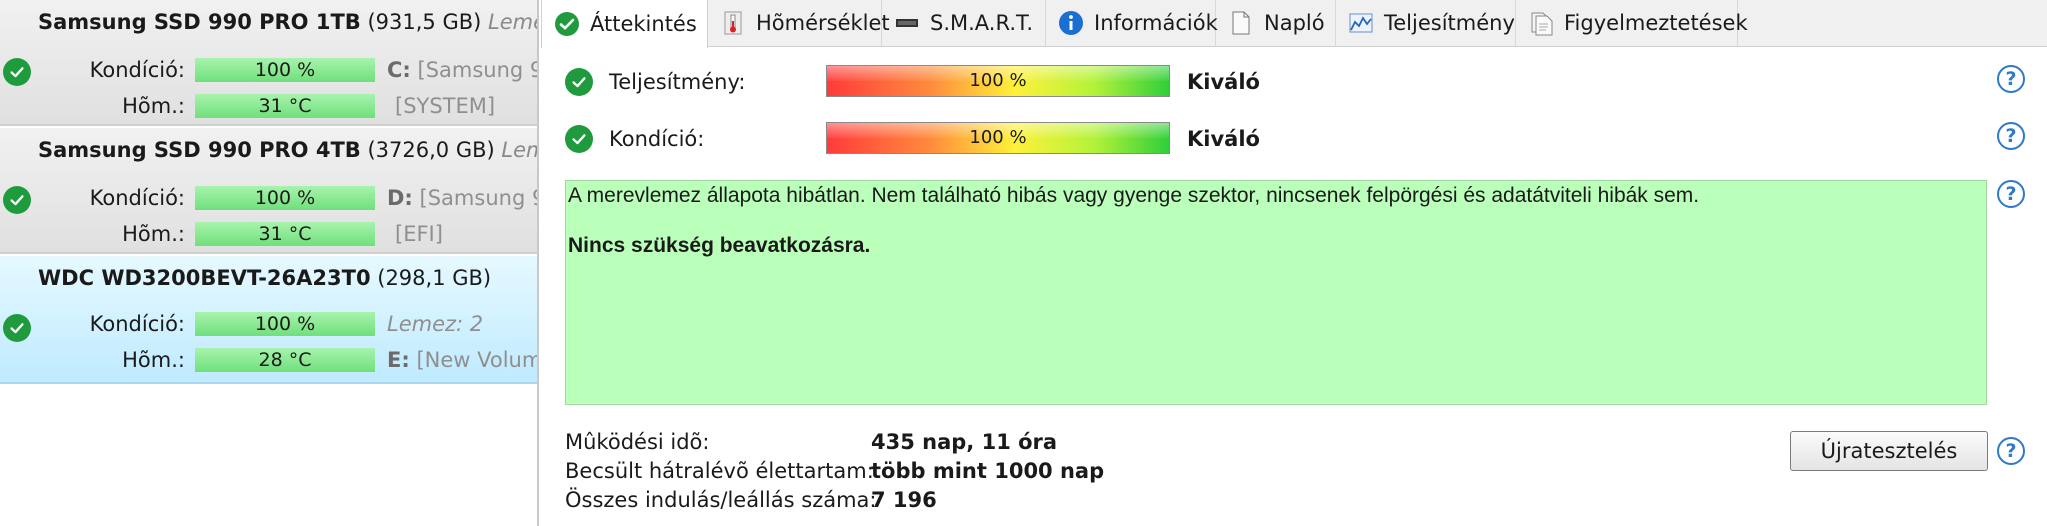 This screenshot has height=526, width=2047. Describe the element at coordinates (1541, 23) in the screenshot. I see `warnings-document-icon` at that location.